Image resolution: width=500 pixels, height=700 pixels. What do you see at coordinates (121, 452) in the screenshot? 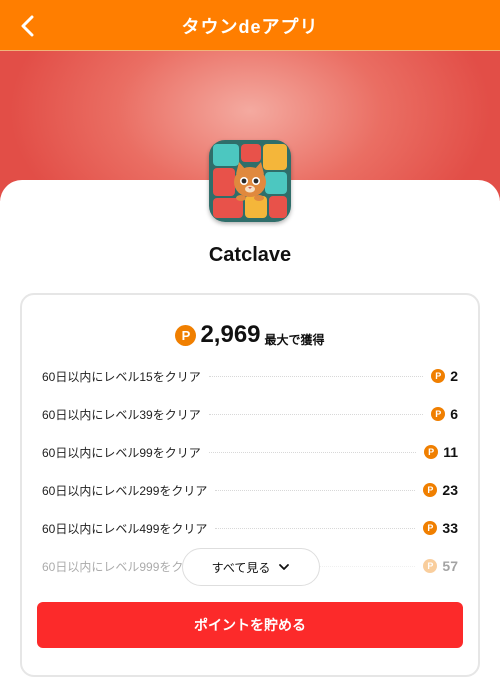
I see `reward-label: 60日以内にレベル99をクリア` at bounding box center [121, 452].